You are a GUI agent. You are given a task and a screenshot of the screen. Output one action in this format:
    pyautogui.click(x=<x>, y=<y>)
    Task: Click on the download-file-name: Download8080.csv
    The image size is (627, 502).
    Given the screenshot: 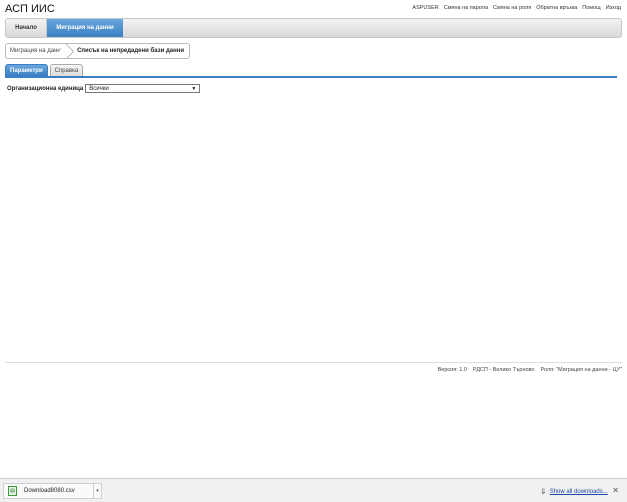 What is the action you would take?
    pyautogui.click(x=49, y=491)
    